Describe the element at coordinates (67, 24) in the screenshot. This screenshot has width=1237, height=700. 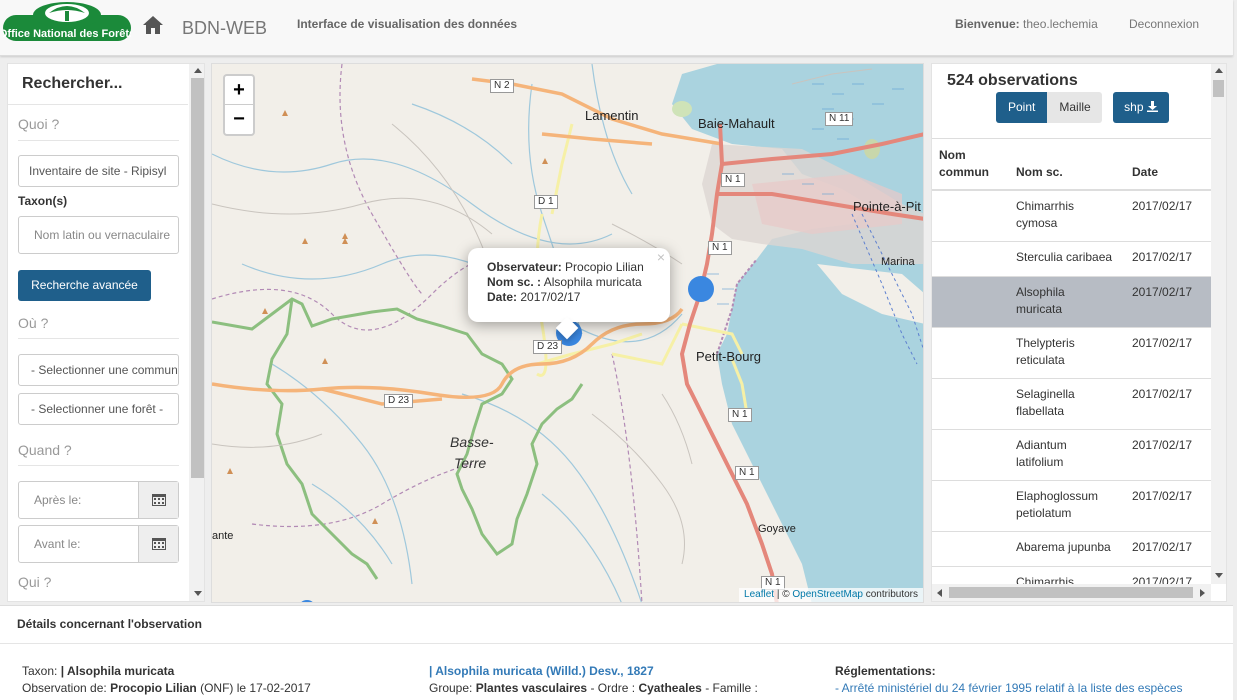
I see `onf-logo: Office National des Forêts` at that location.